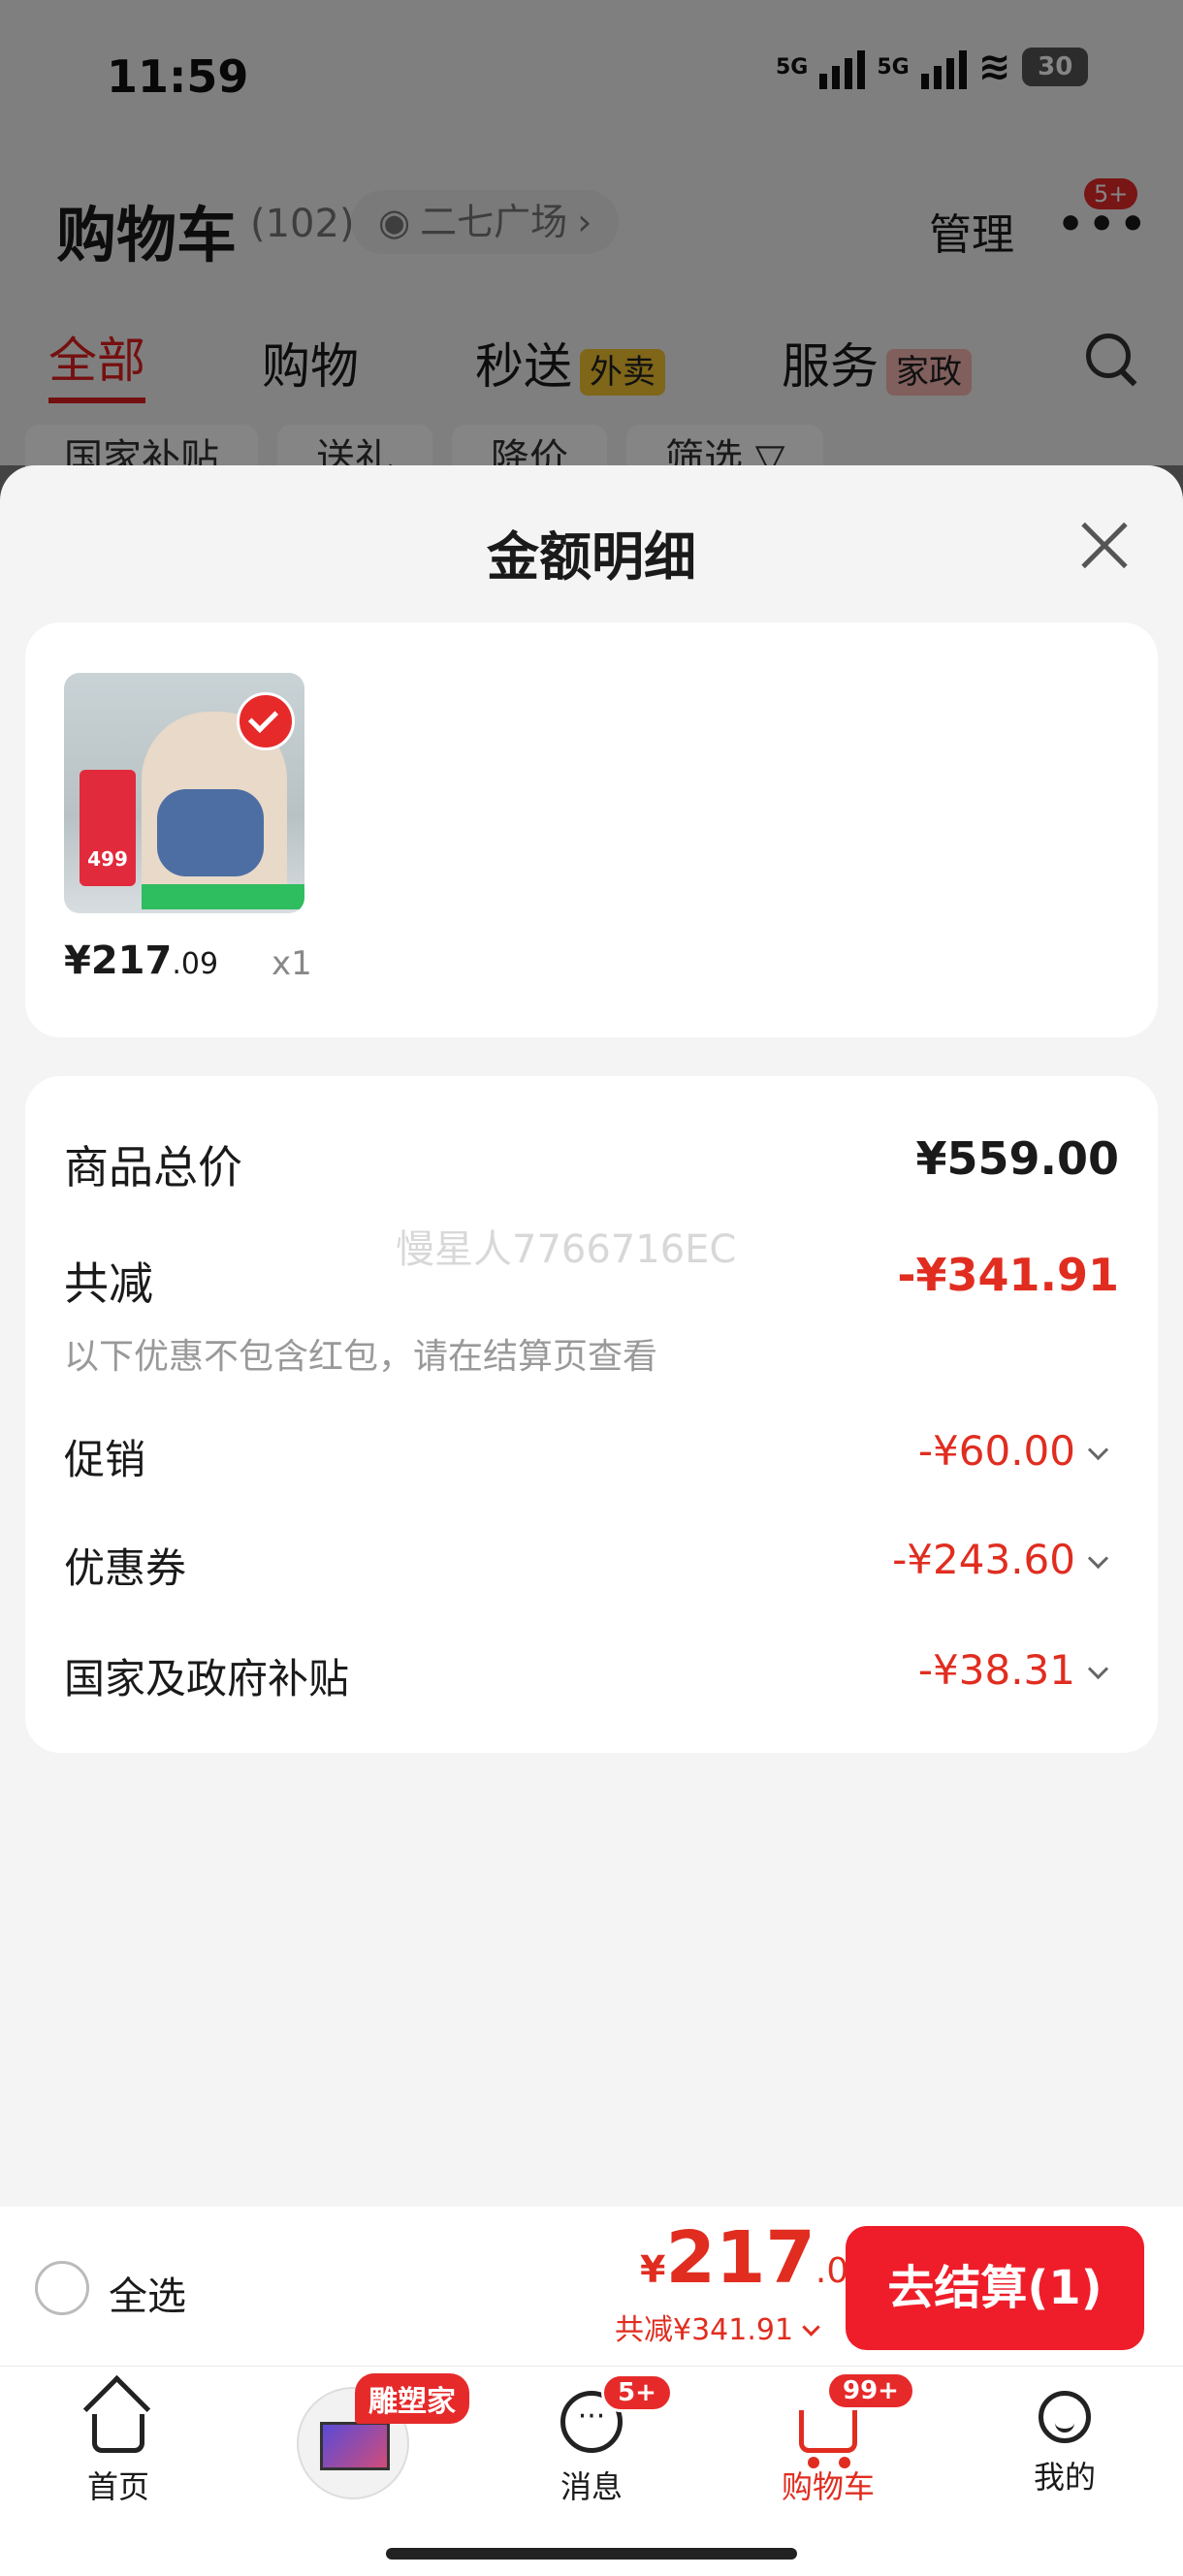  Describe the element at coordinates (125, 1568) in the screenshot. I see `coupon-label: 优惠券` at that location.